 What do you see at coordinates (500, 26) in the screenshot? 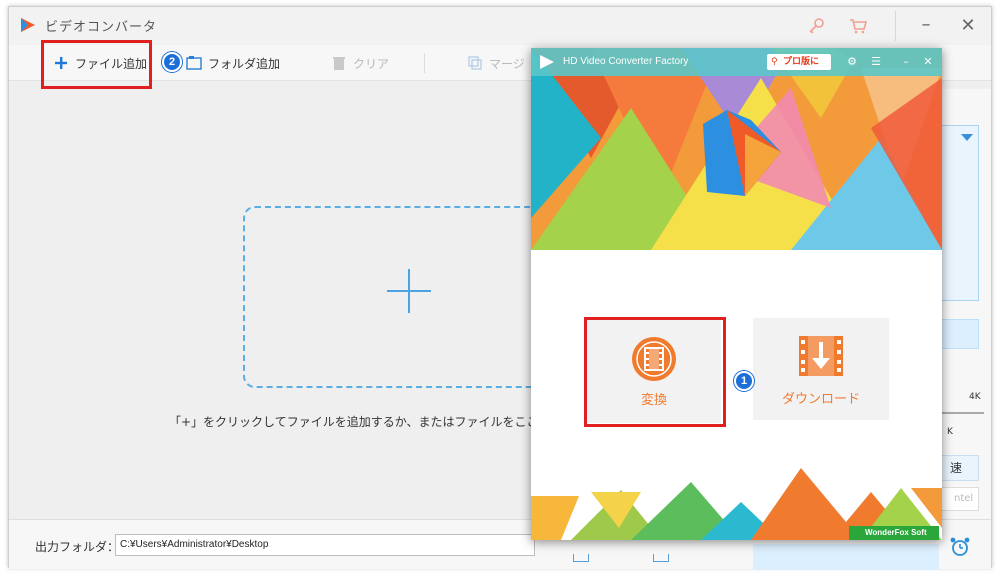
I see `title-bar: ビデオコンバータ – ✕` at bounding box center [500, 26].